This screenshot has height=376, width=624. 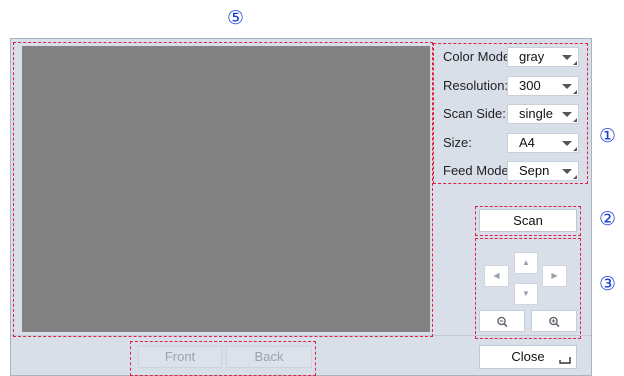 What do you see at coordinates (526, 263) in the screenshot?
I see `pan-up-button: ▲` at bounding box center [526, 263].